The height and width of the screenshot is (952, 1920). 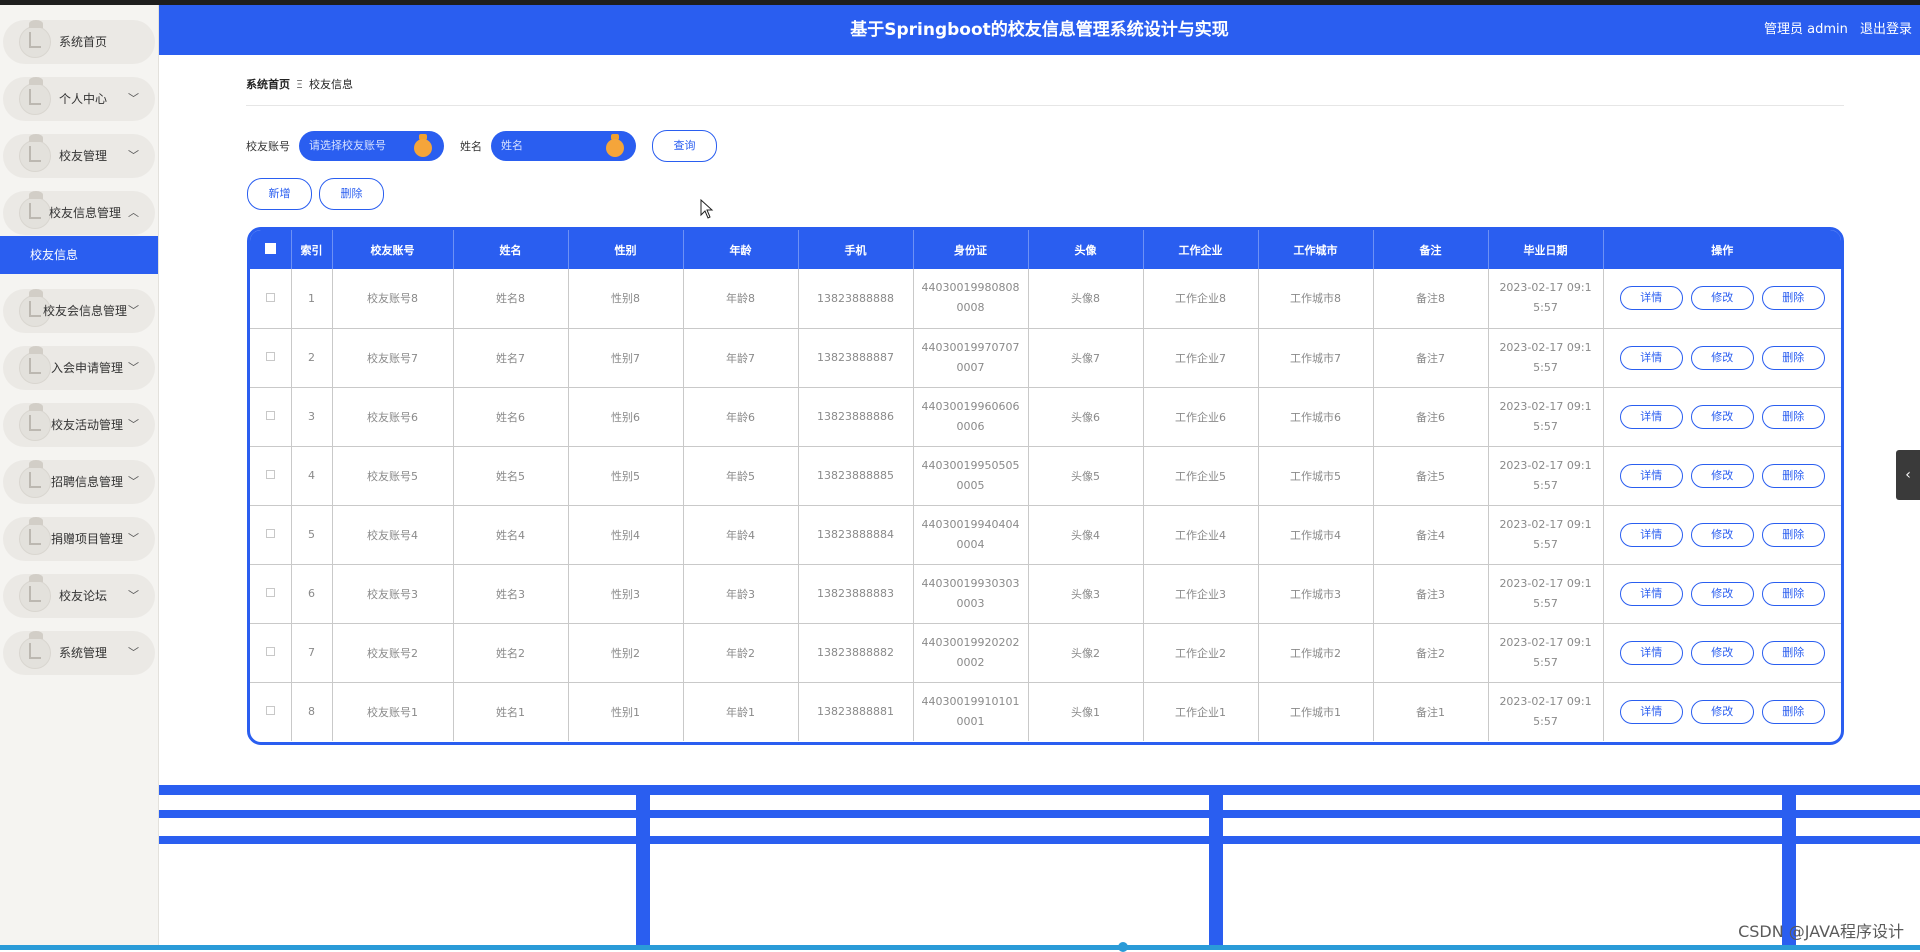 I want to click on window-bottom-strip, so click(x=960, y=947).